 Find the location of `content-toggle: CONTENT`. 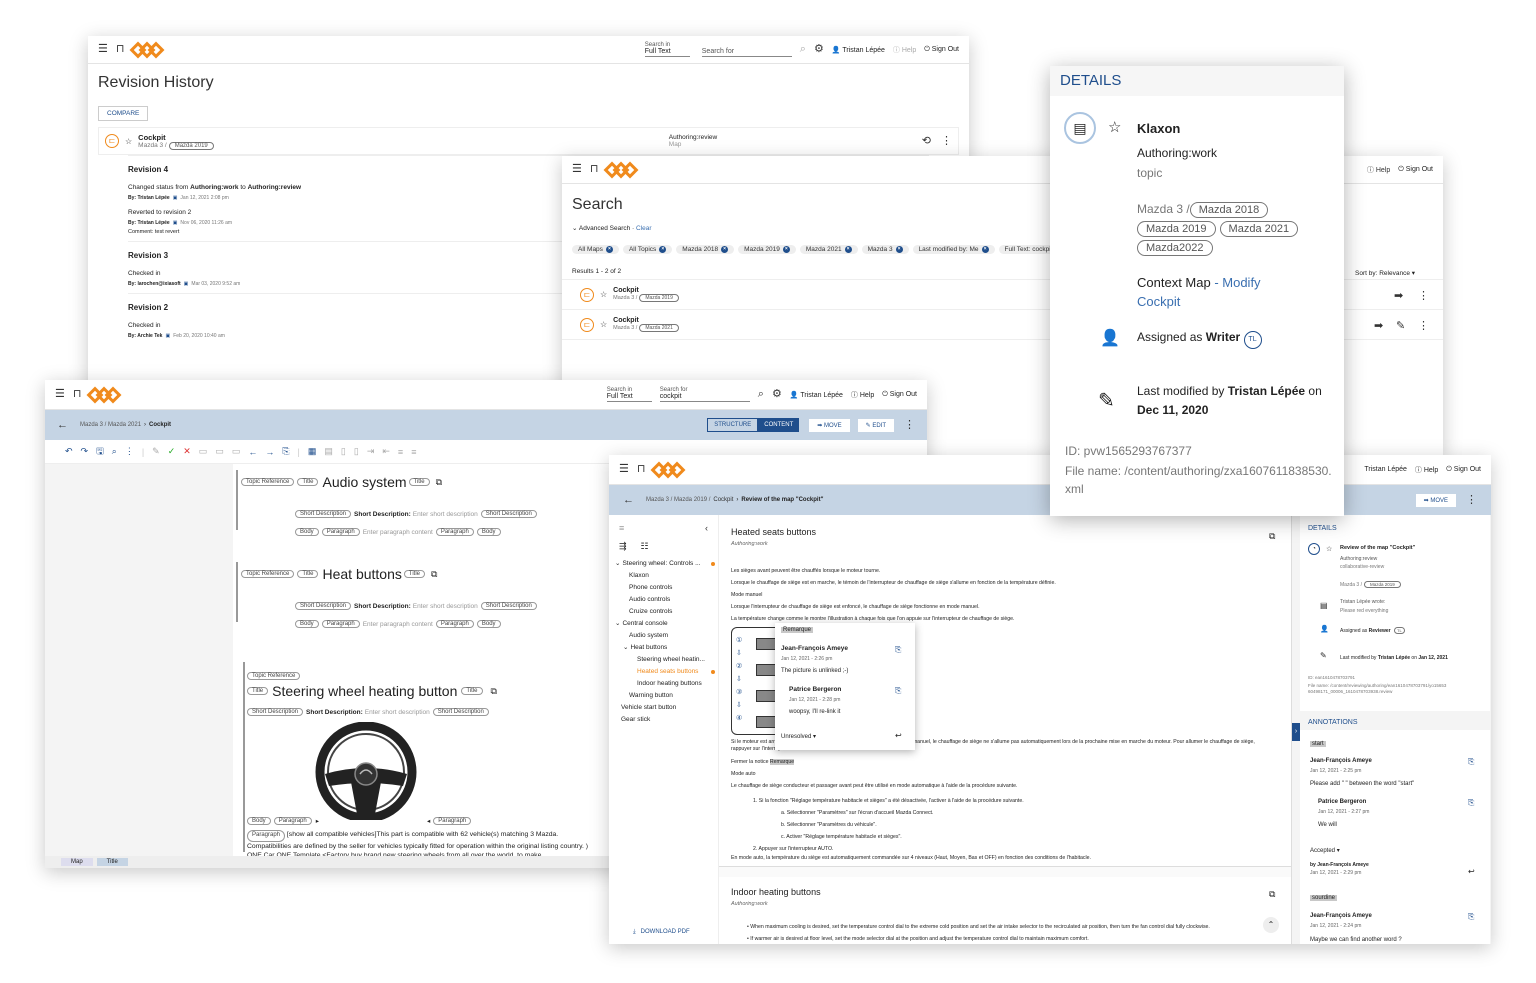

content-toggle: CONTENT is located at coordinates (779, 425).